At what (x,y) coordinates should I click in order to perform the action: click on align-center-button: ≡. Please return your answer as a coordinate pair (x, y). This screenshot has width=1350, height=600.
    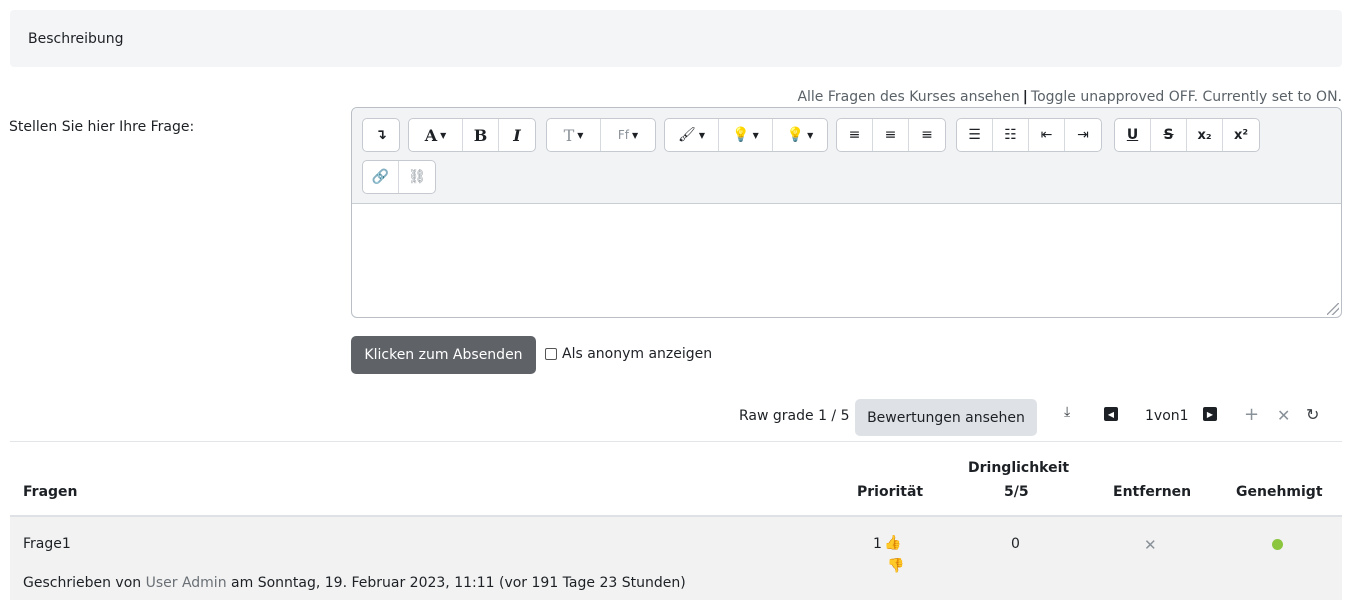
    Looking at the image, I should click on (891, 135).